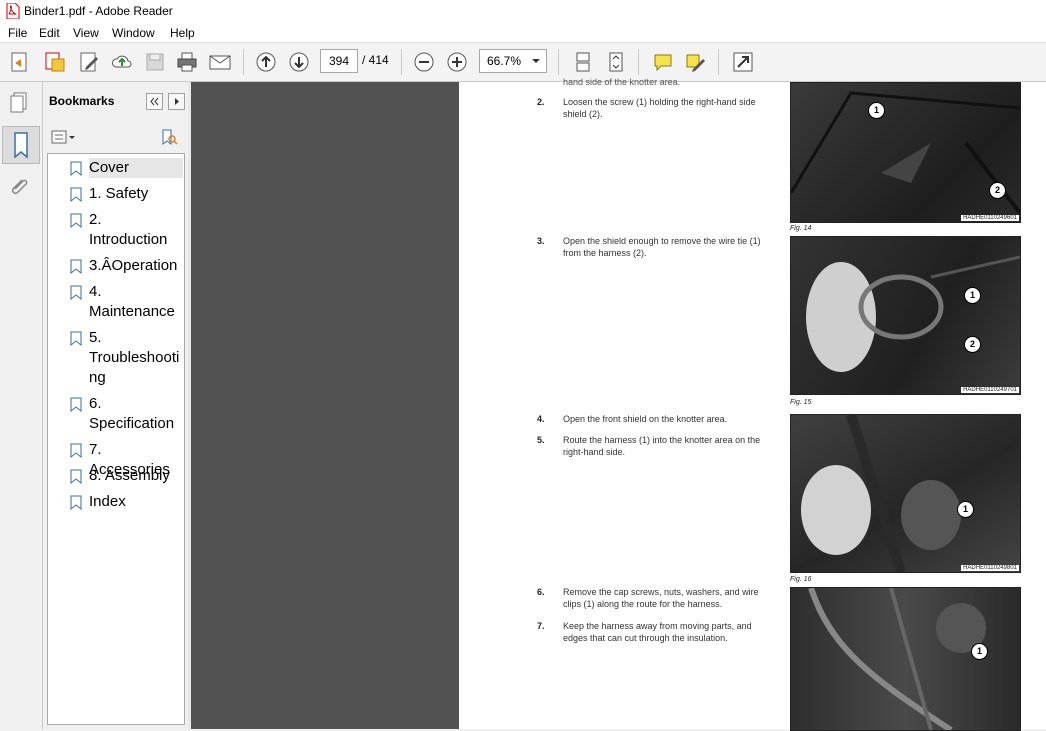 This screenshot has height=731, width=1046. I want to click on step-number: 2., so click(541, 102).